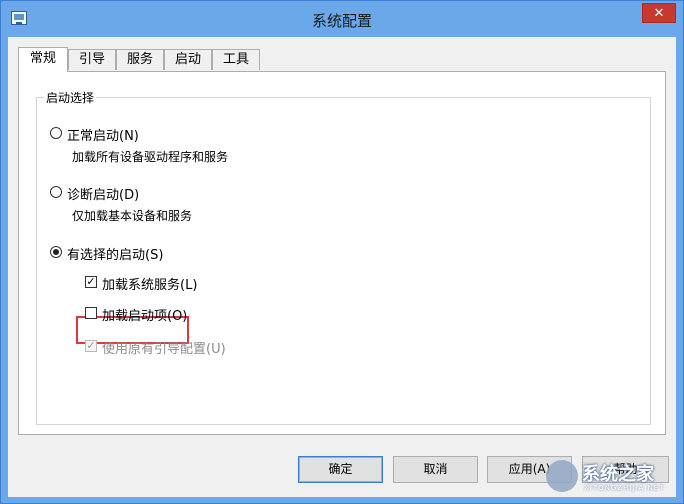 The image size is (684, 504). I want to click on ok-button: 确定, so click(340, 469).